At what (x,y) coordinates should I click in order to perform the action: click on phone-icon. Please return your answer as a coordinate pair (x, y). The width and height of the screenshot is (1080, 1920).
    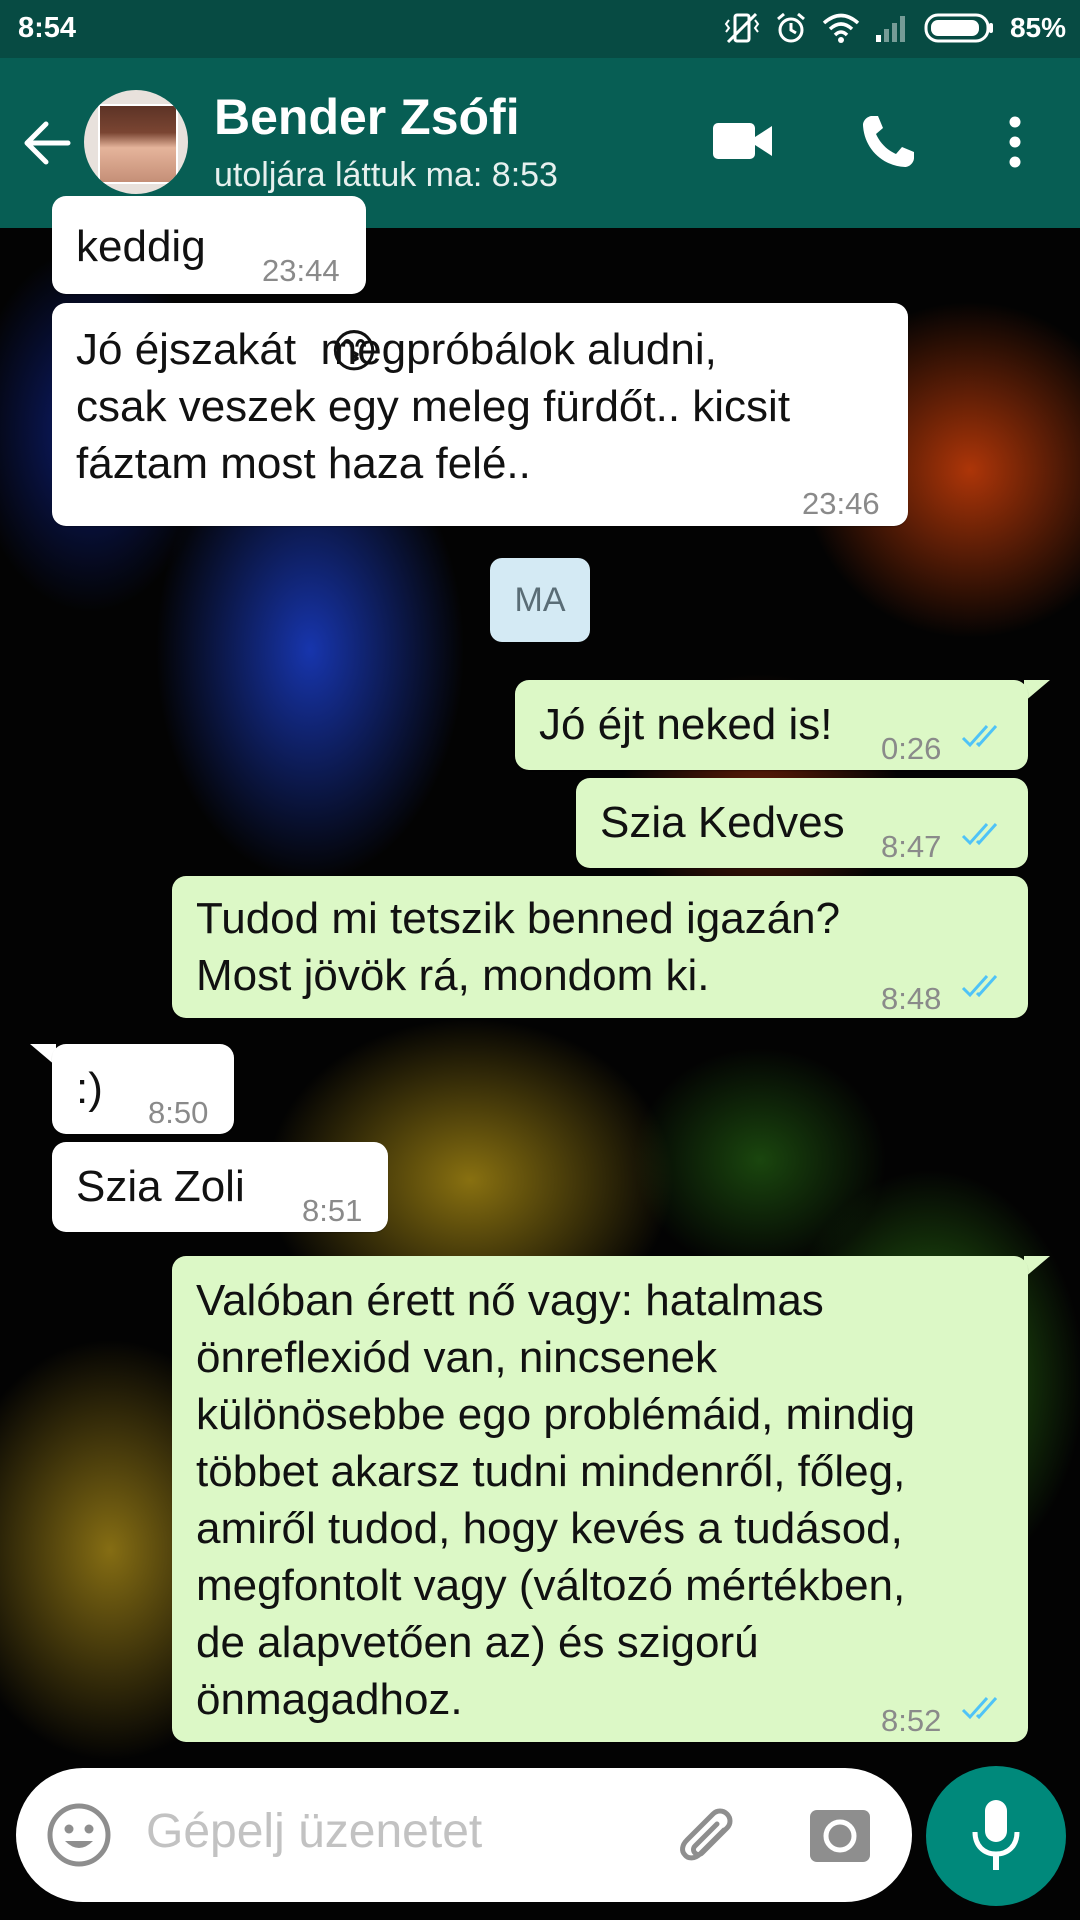
    Looking at the image, I should click on (888, 142).